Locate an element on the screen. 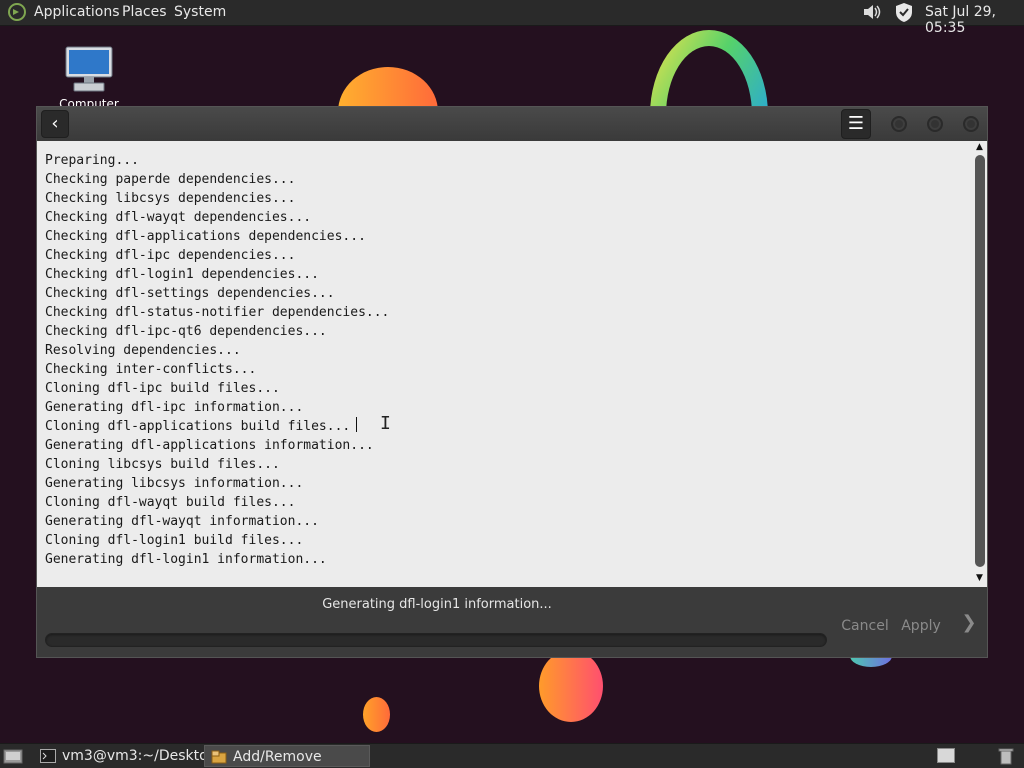 This screenshot has height=768, width=1024. menu-button: ☰ is located at coordinates (856, 124).